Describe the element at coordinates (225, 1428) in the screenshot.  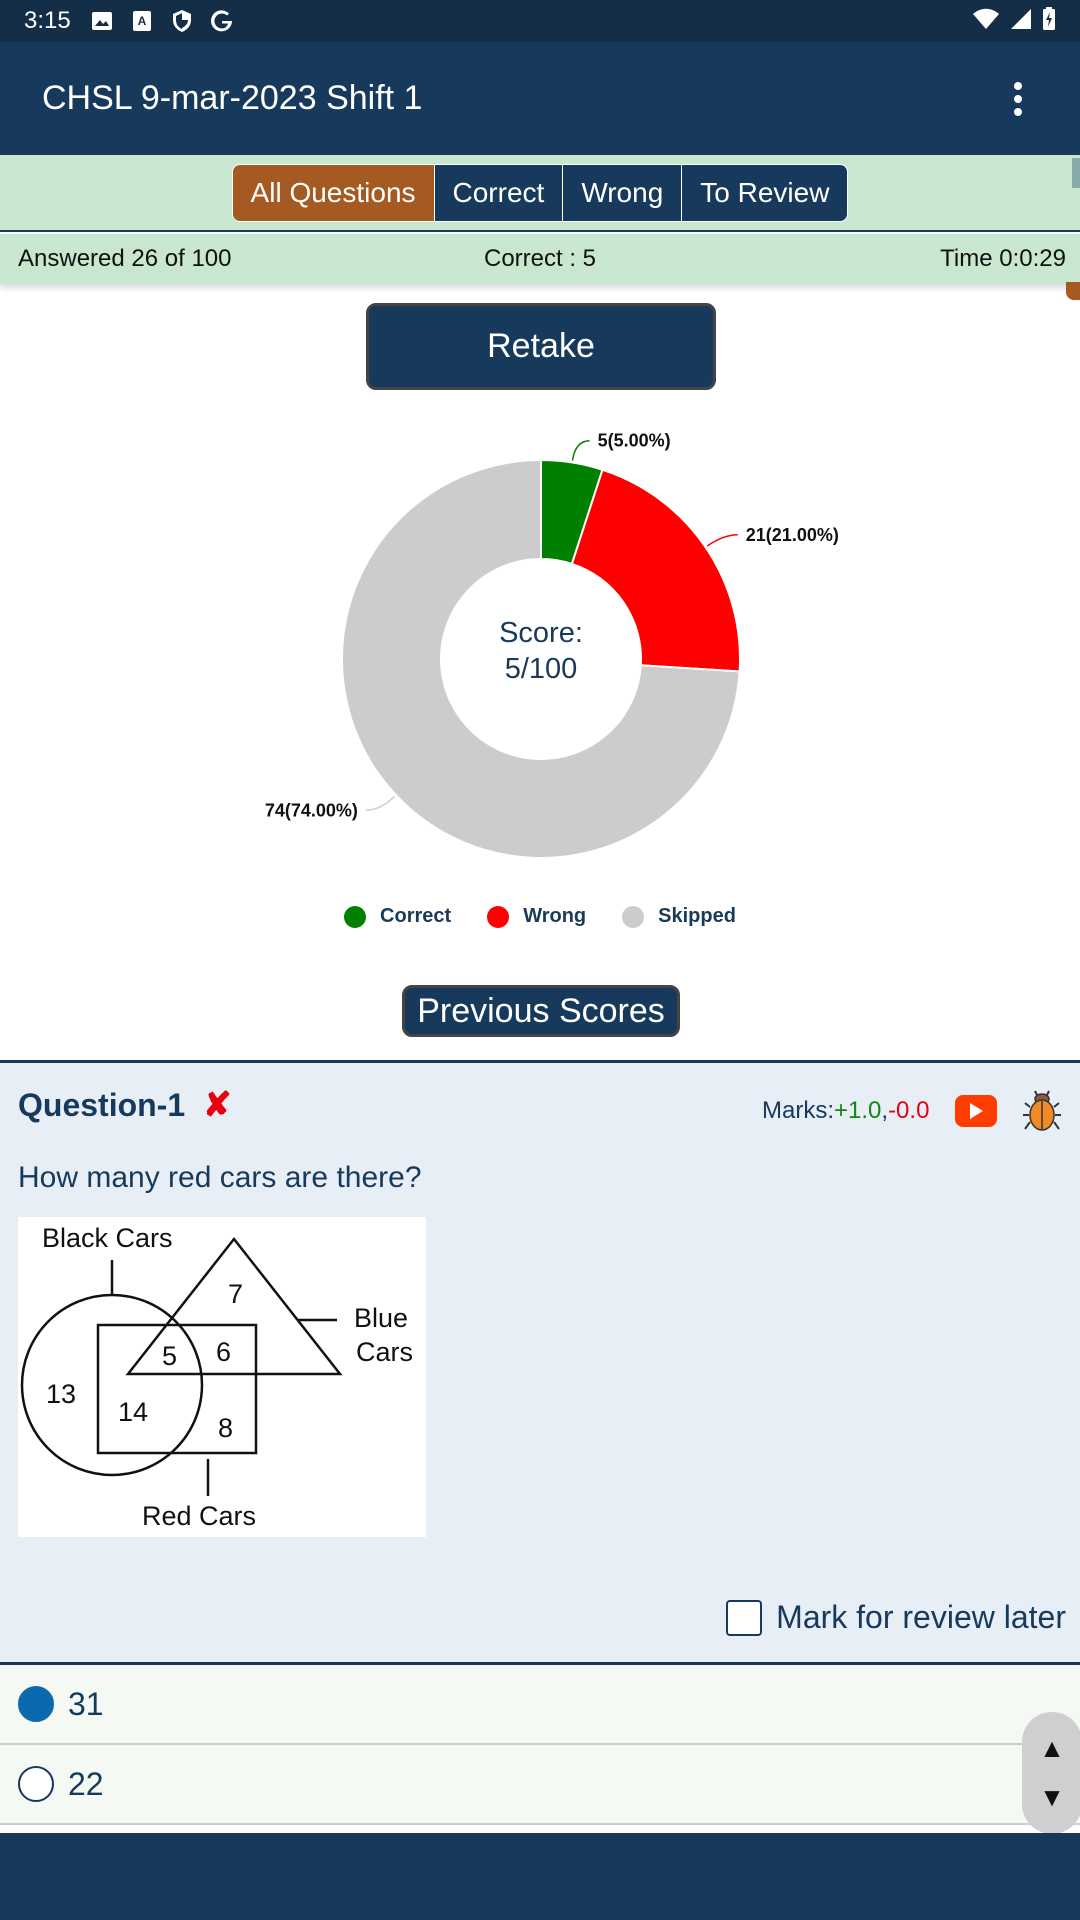
I see `diagram-number: 8` at that location.